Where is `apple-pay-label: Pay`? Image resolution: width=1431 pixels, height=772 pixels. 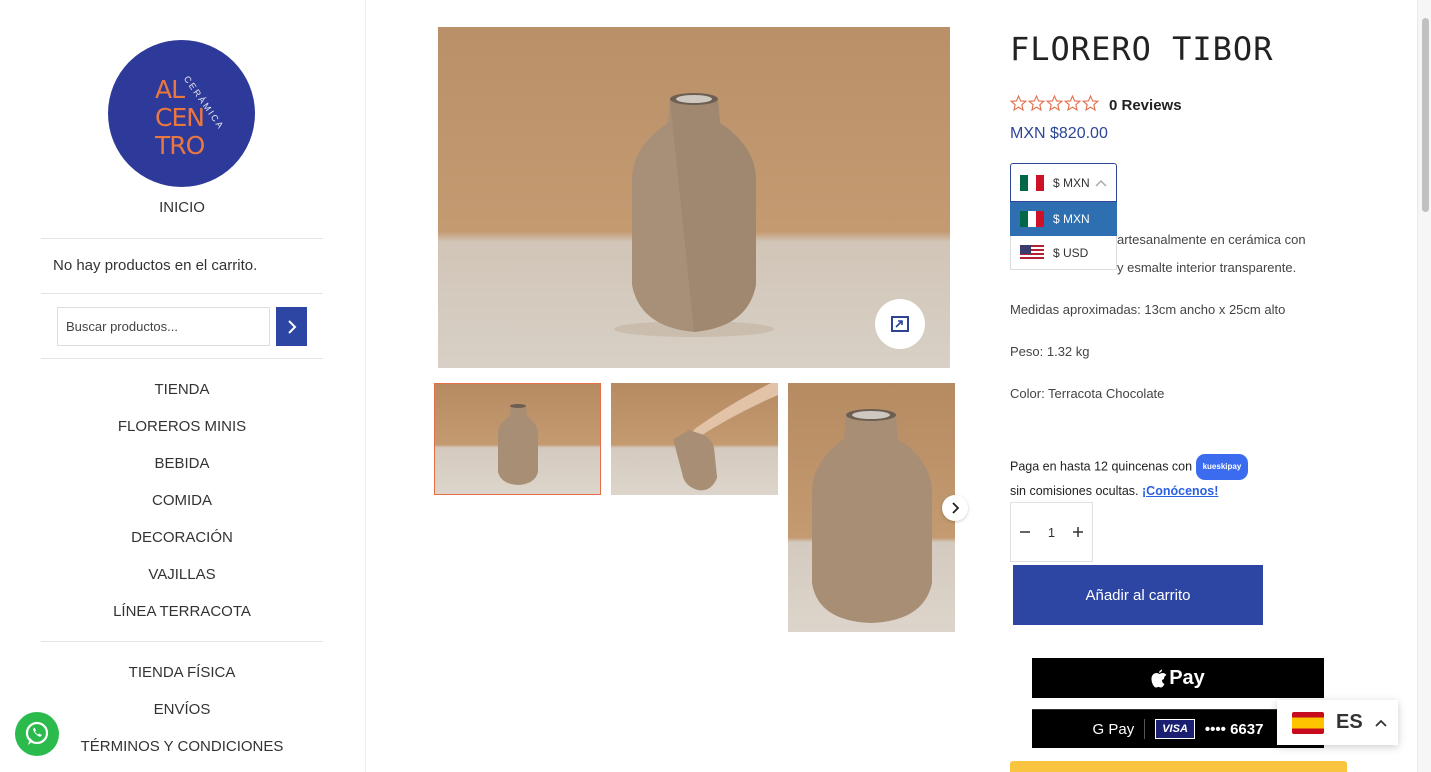
apple-pay-label: Pay is located at coordinates (1187, 677).